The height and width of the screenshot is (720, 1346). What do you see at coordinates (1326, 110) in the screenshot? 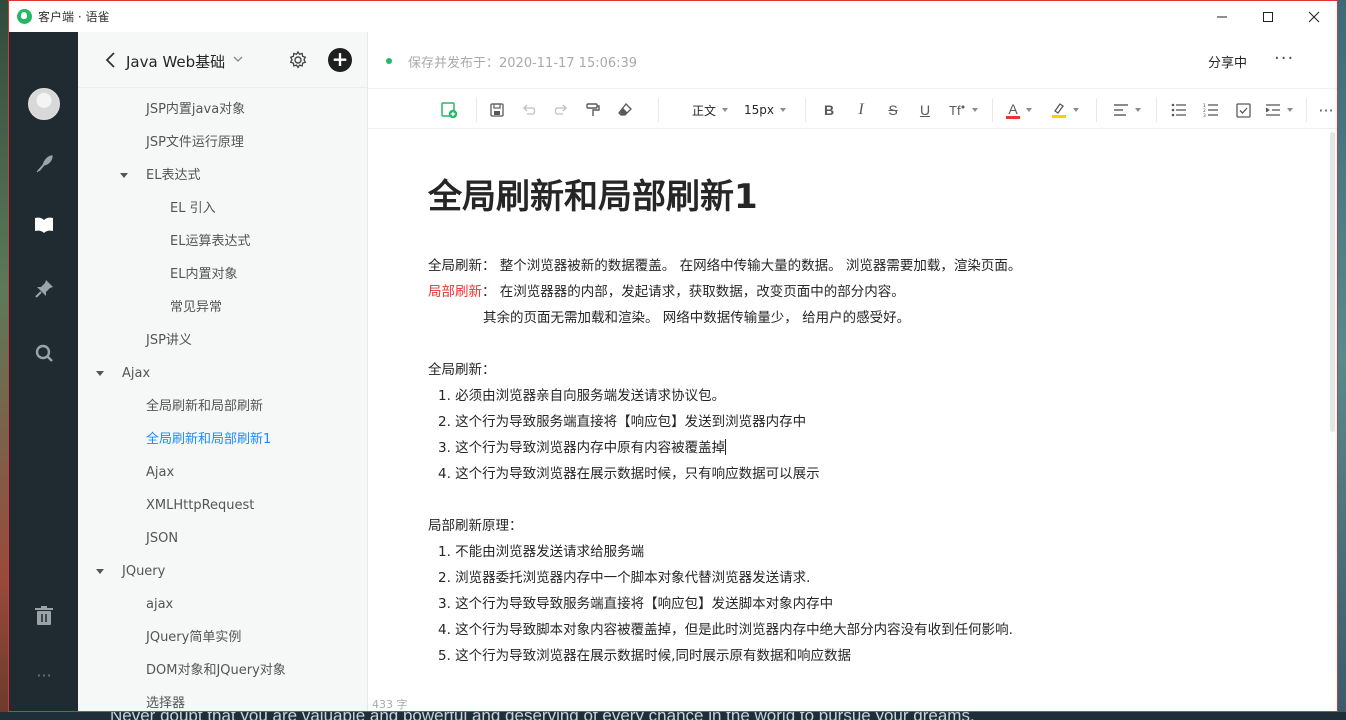
I see `toolbar-more-button: ···` at bounding box center [1326, 110].